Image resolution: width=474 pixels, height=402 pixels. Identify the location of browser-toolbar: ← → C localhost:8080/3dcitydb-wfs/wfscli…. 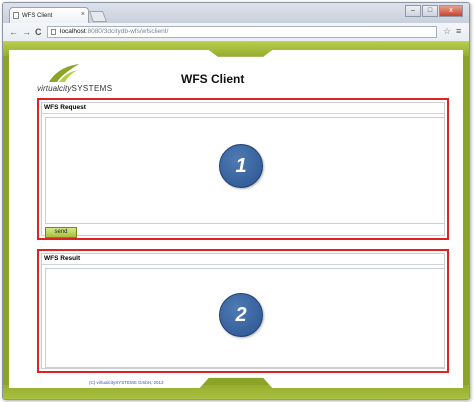
(236, 32).